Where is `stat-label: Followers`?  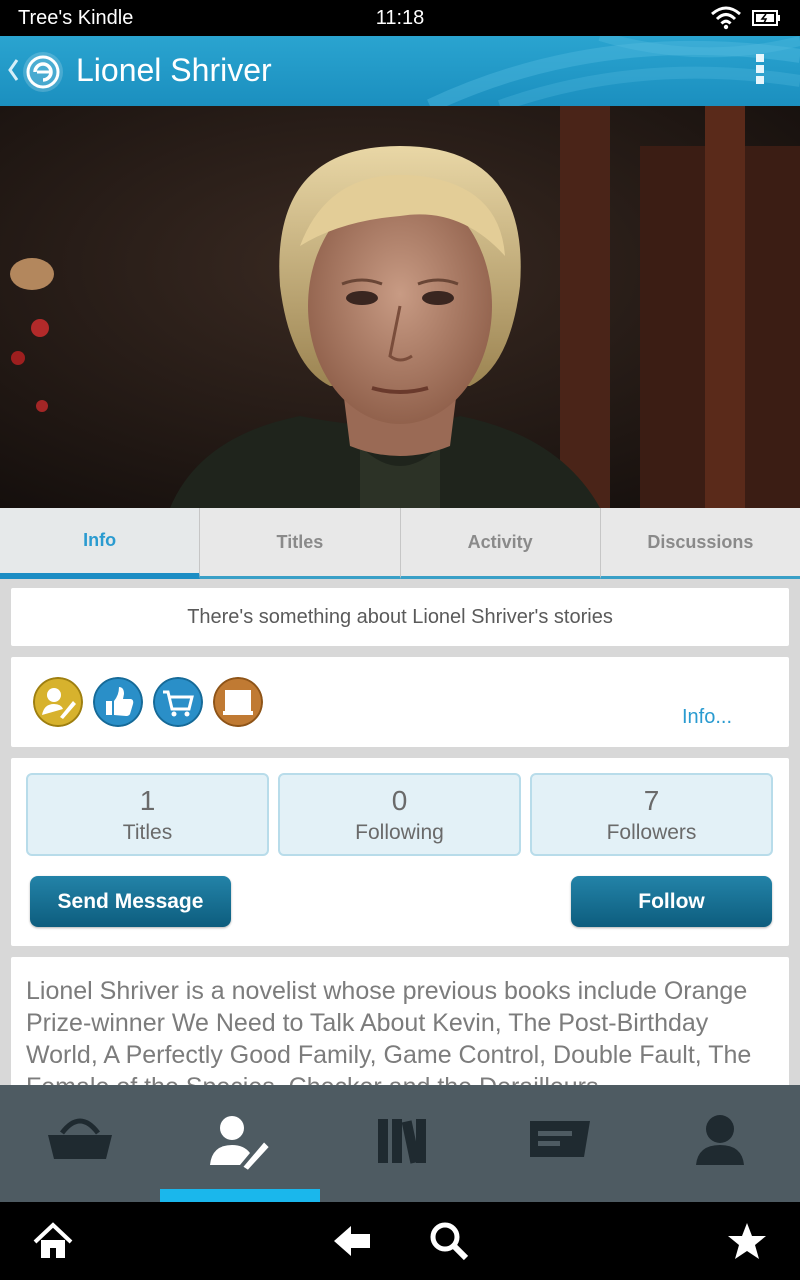 stat-label: Followers is located at coordinates (651, 832).